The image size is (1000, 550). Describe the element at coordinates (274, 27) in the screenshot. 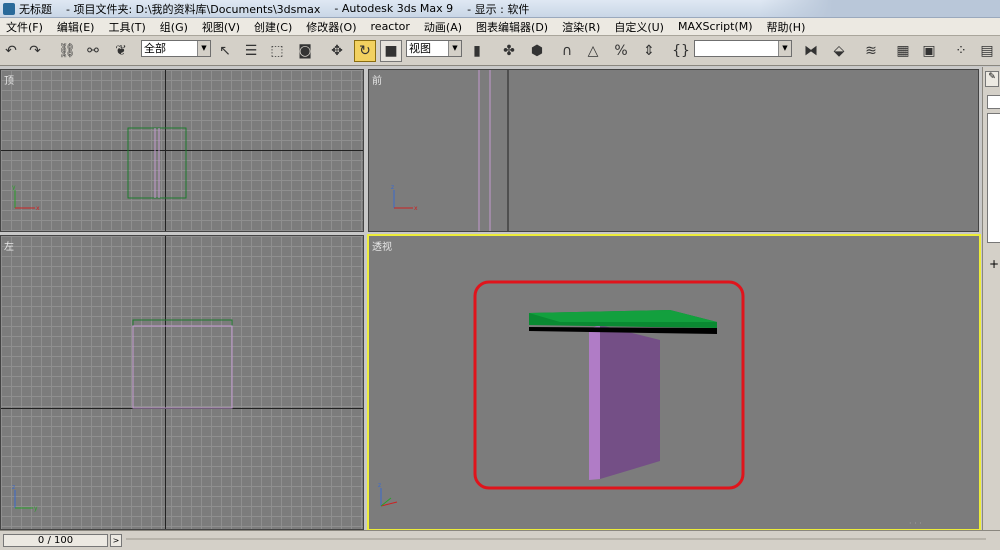

I see `menu-create: 创建(C)` at that location.